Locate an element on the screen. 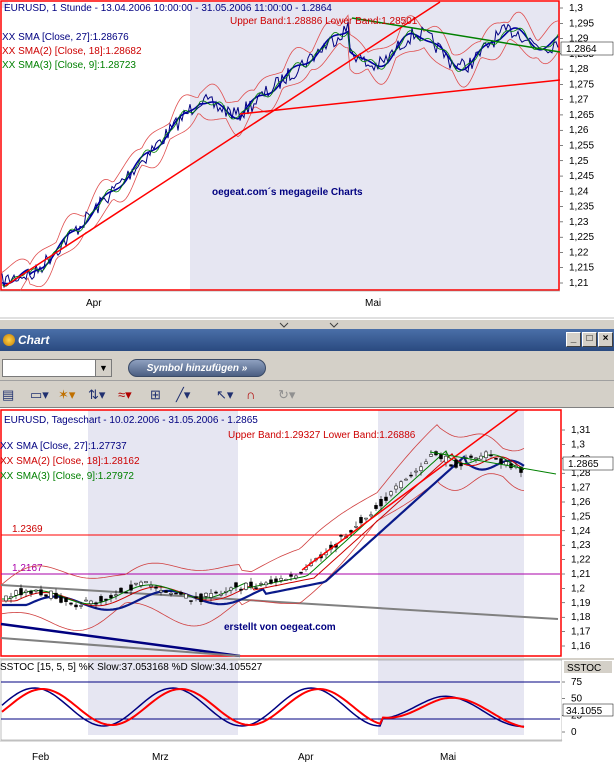  y-tick-label: 1,25 is located at coordinates (581, 516).